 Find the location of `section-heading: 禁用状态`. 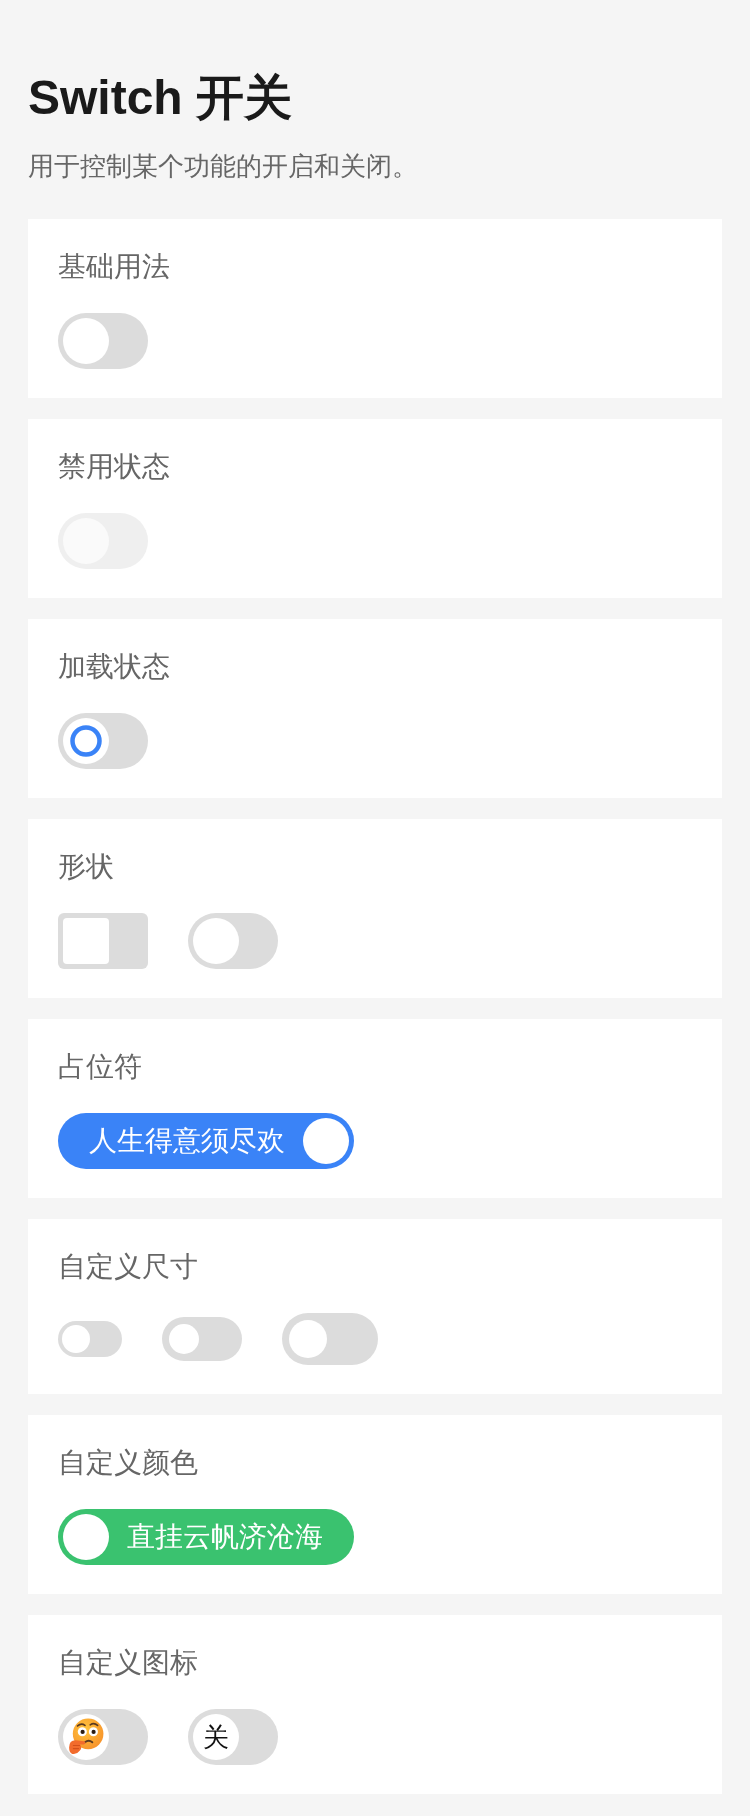

section-heading: 禁用状态 is located at coordinates (114, 467).